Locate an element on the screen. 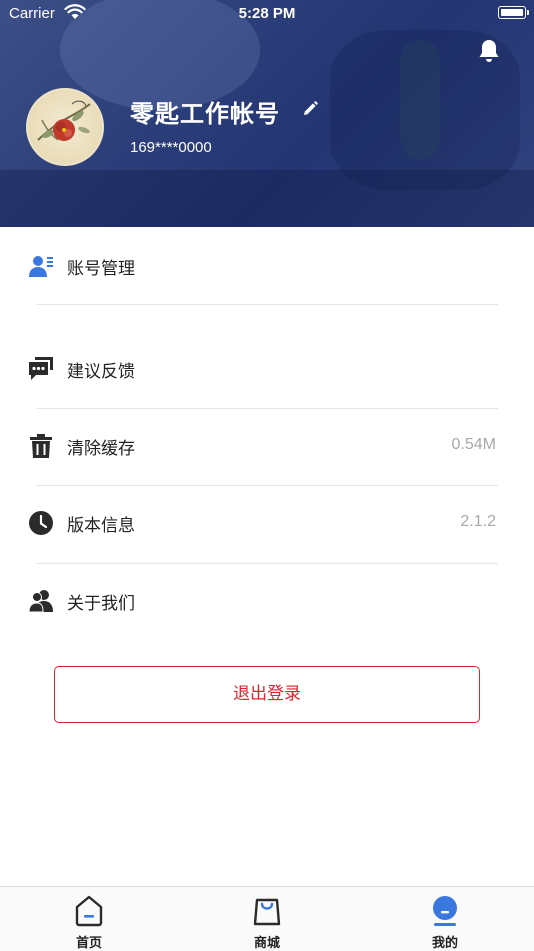 This screenshot has width=534, height=951. menu-item-label: 建议反馈 is located at coordinates (101, 372).